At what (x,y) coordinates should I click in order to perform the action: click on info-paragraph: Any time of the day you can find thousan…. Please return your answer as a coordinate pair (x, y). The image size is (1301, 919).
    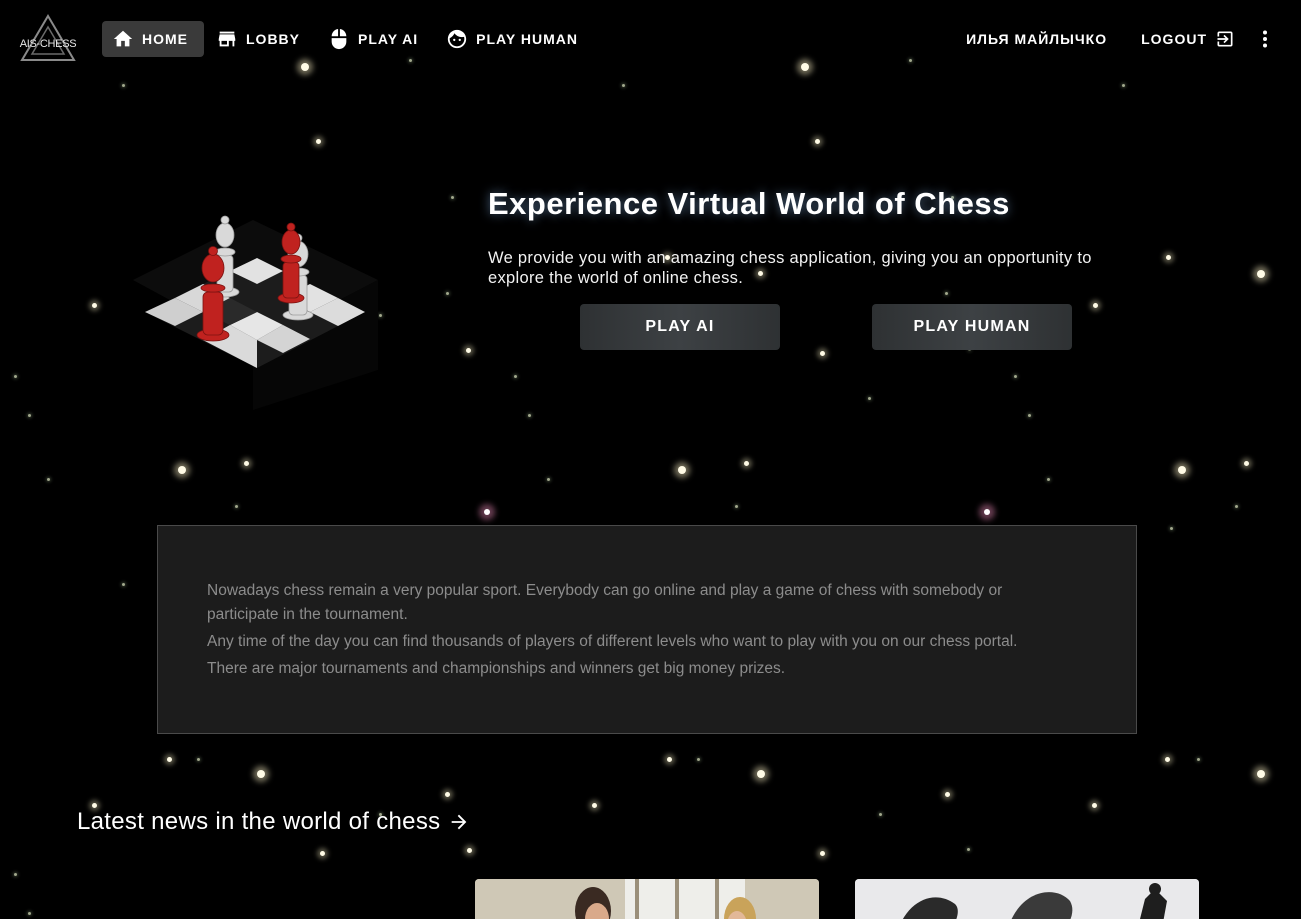
    Looking at the image, I should click on (612, 641).